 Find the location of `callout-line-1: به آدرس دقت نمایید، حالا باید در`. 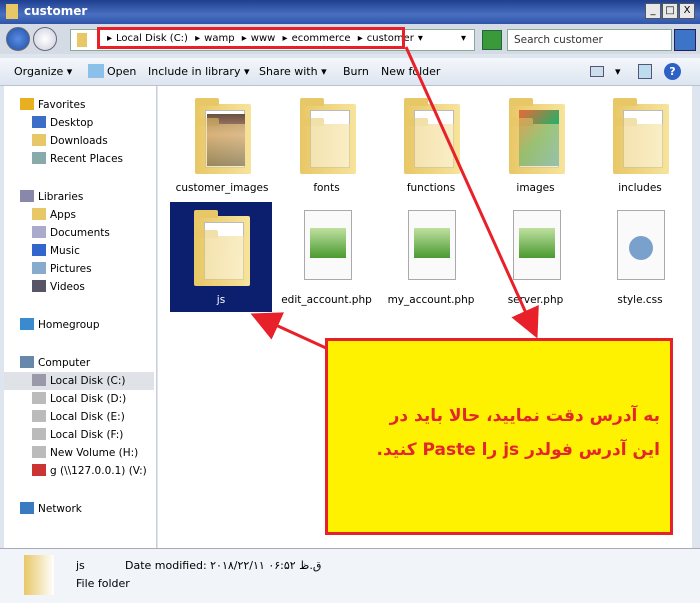

callout-line-1: به آدرس دقت نمایید، حالا باید در is located at coordinates (524, 416).